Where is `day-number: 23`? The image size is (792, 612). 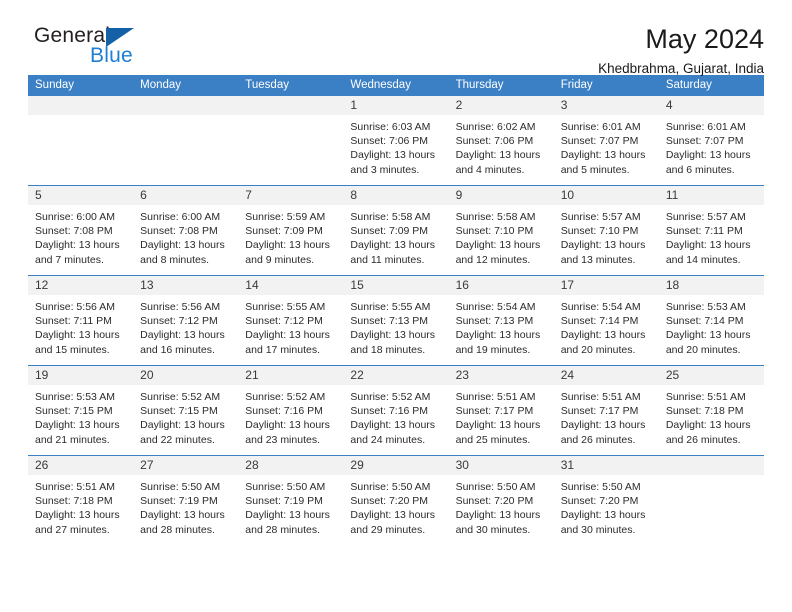
day-number: 23 is located at coordinates (462, 375).